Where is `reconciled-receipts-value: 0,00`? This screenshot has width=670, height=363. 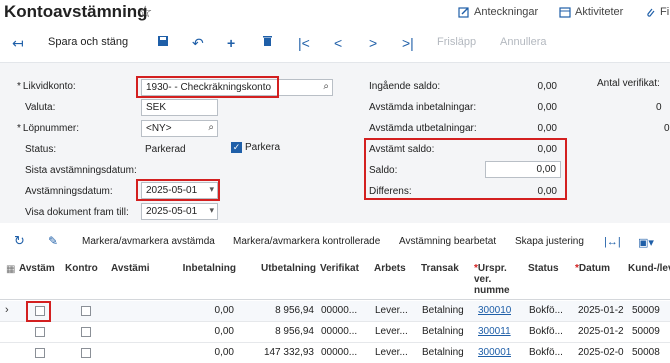
reconciled-receipts-value: 0,00 is located at coordinates (547, 107).